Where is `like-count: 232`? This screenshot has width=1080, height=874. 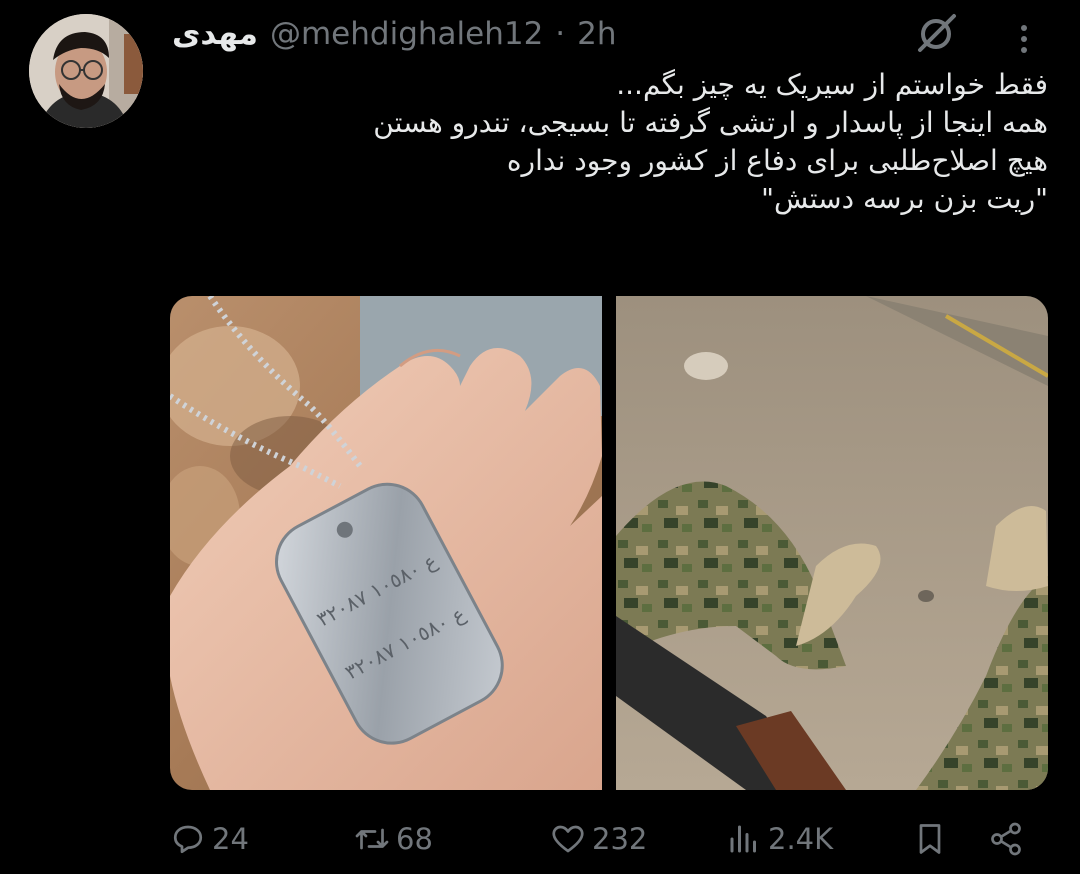
like-count: 232 is located at coordinates (620, 839).